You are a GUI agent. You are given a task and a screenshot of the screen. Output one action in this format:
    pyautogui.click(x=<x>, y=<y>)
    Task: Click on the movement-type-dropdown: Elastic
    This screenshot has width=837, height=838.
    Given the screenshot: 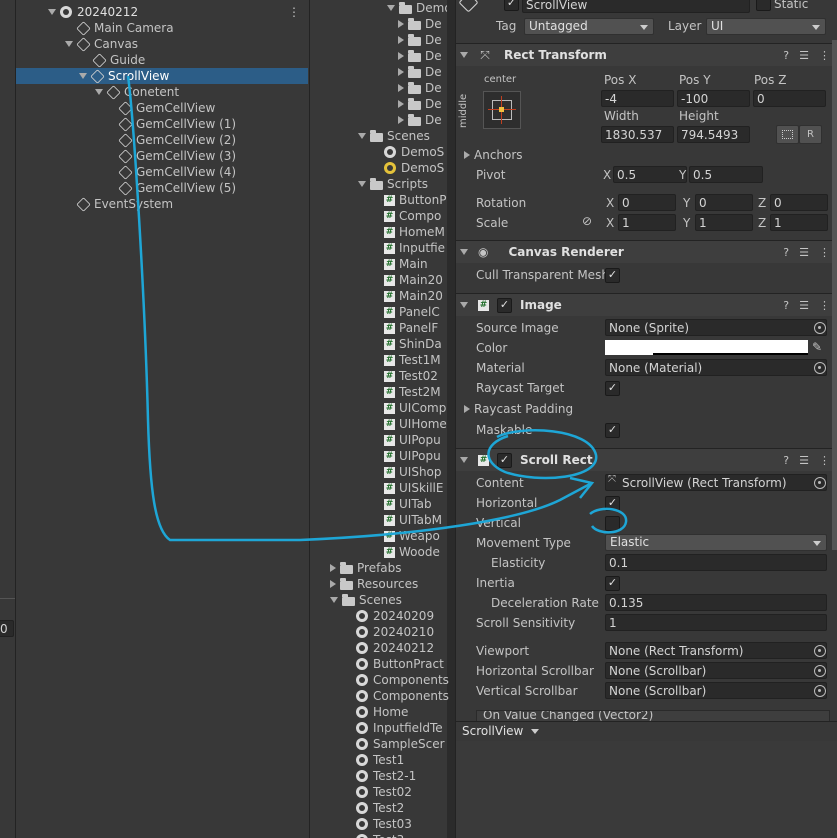 What is the action you would take?
    pyautogui.click(x=716, y=542)
    